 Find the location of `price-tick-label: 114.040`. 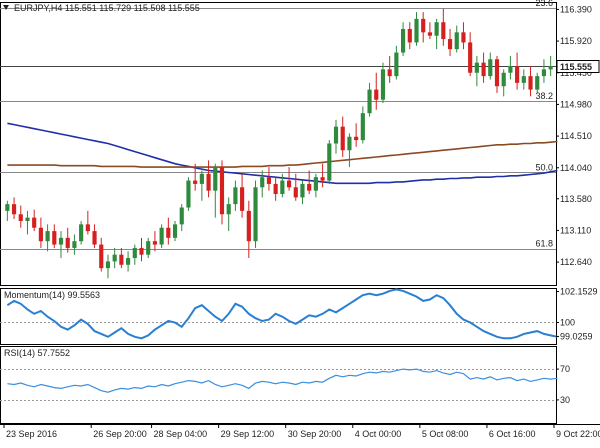

price-tick-label: 114.040 is located at coordinates (576, 168).